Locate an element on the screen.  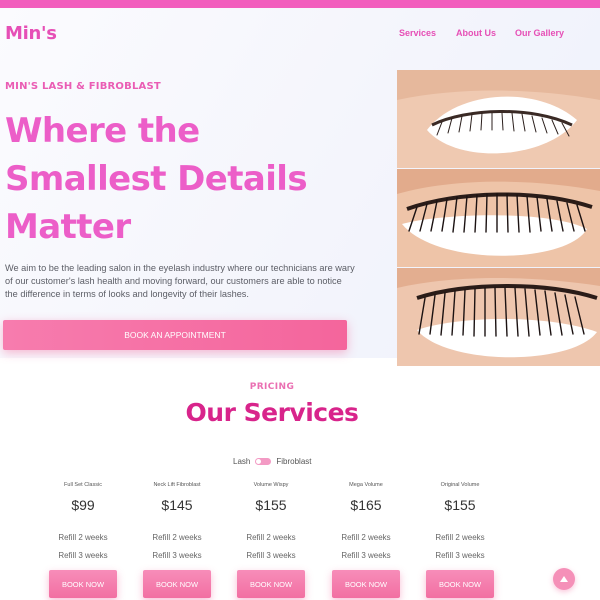
headline-line: Matter is located at coordinates (68, 227).